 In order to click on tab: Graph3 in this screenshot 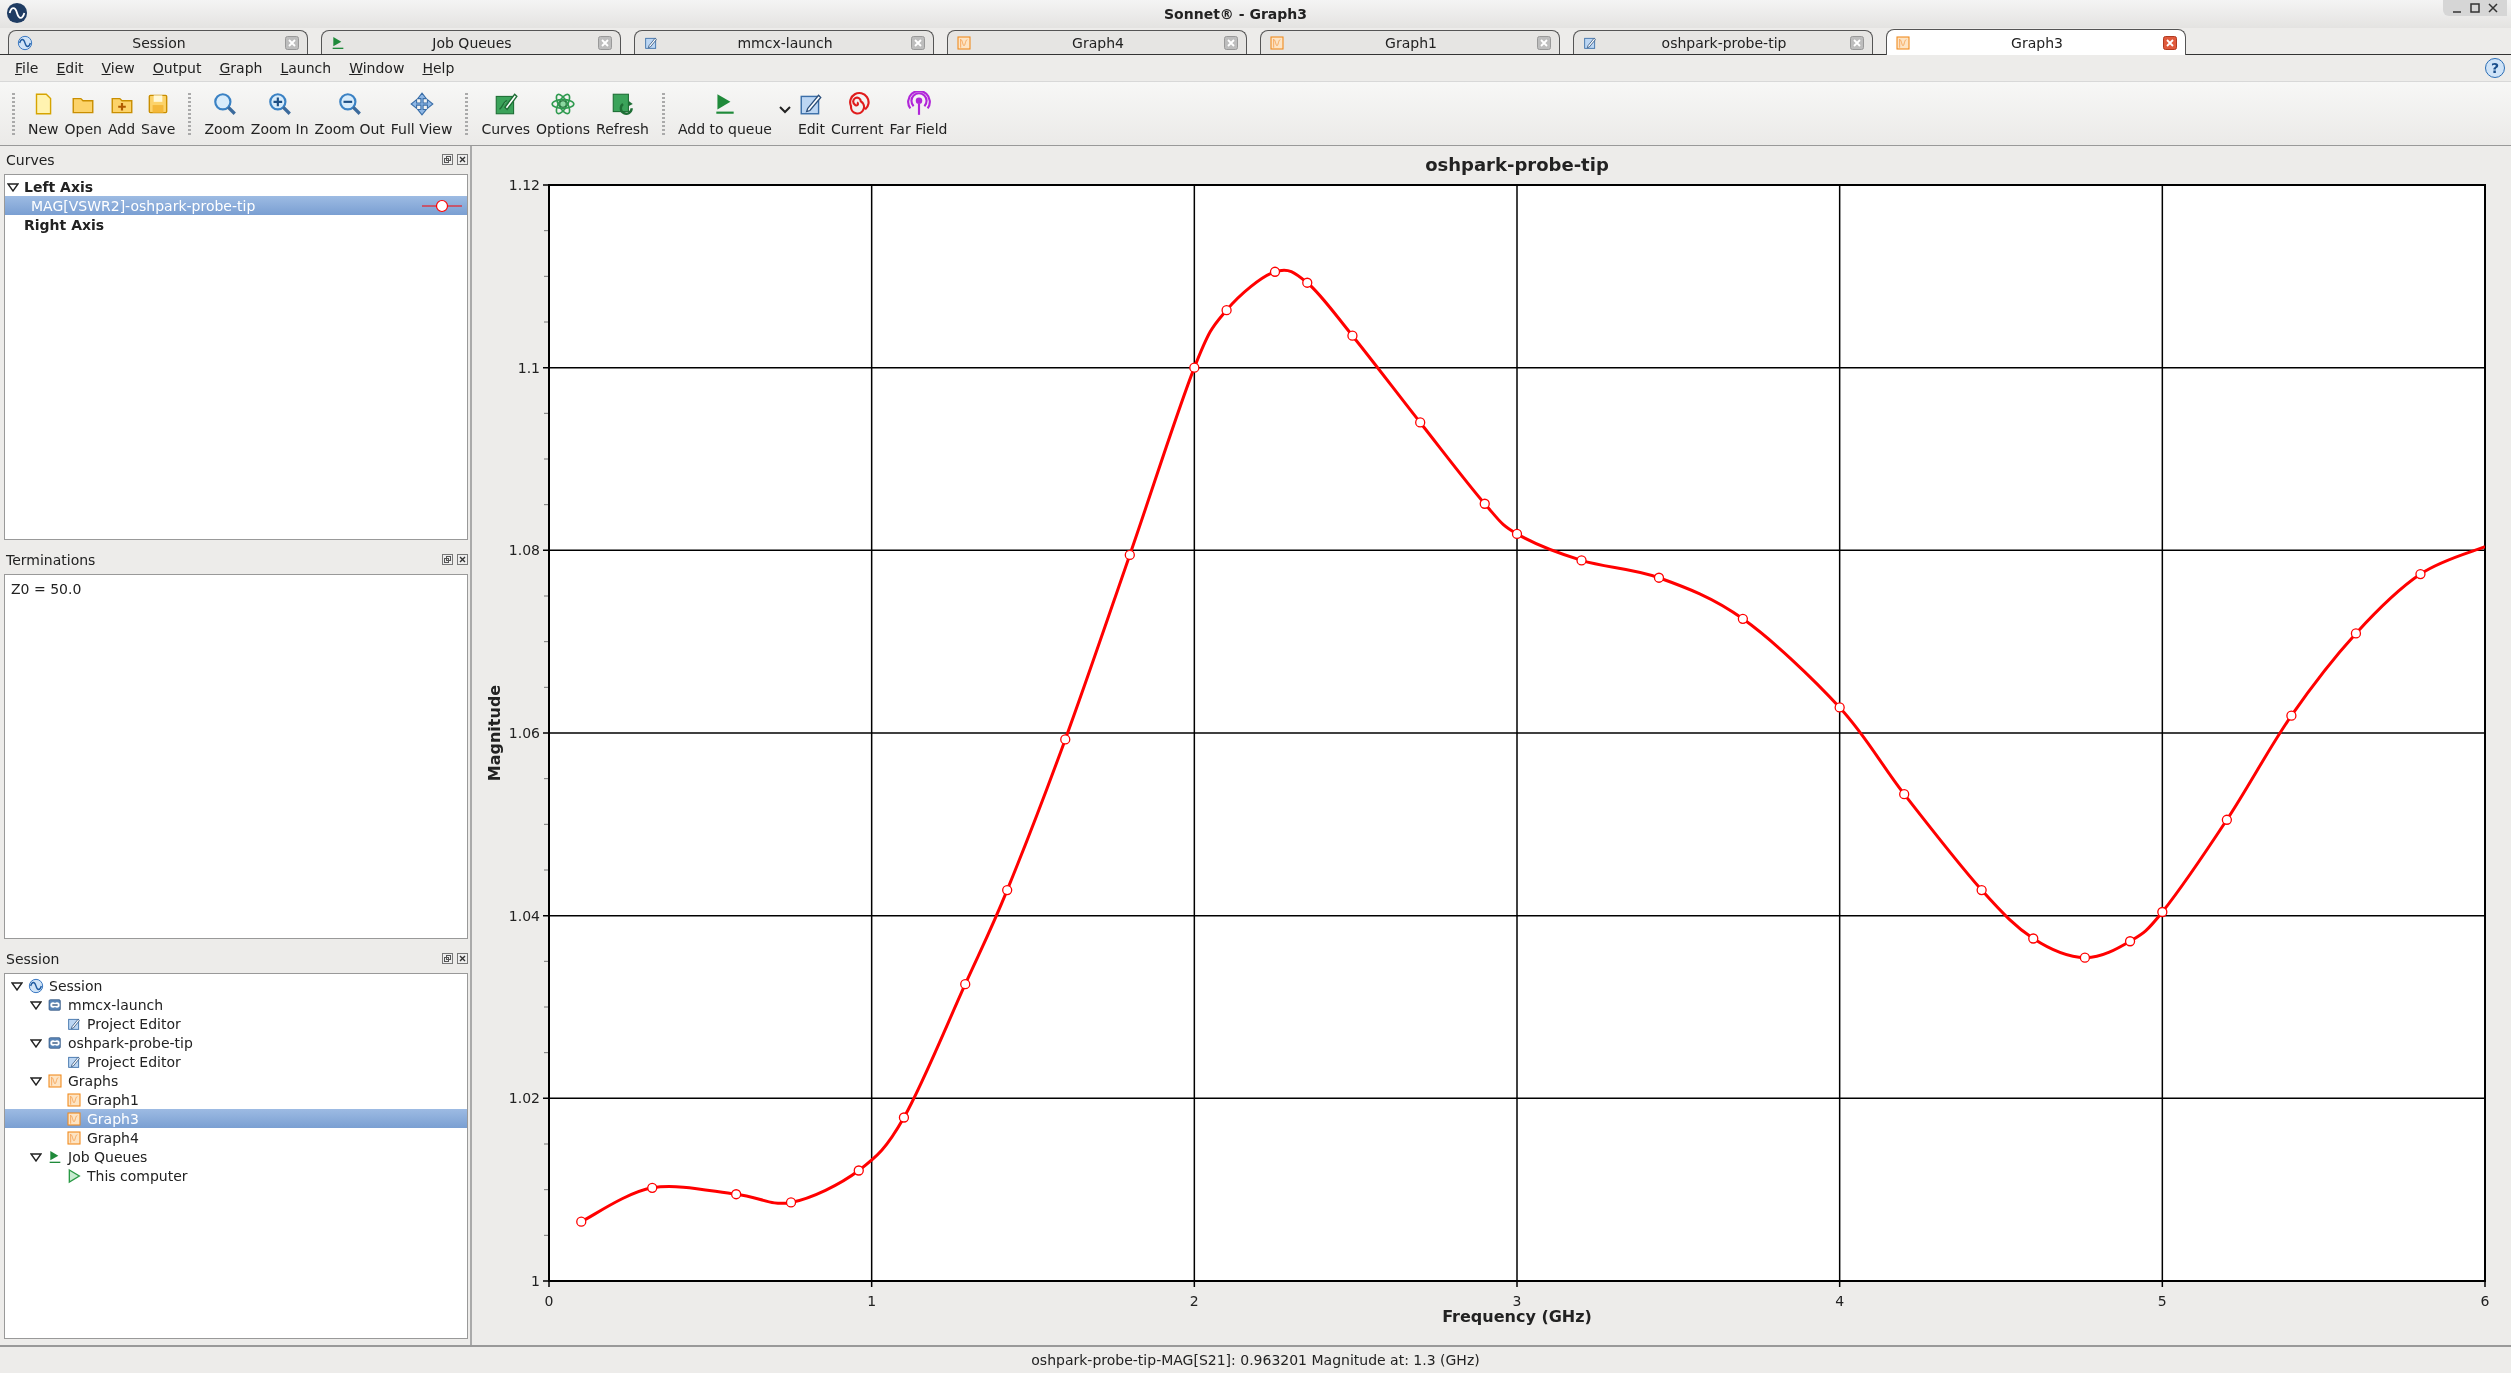, I will do `click(2036, 42)`.